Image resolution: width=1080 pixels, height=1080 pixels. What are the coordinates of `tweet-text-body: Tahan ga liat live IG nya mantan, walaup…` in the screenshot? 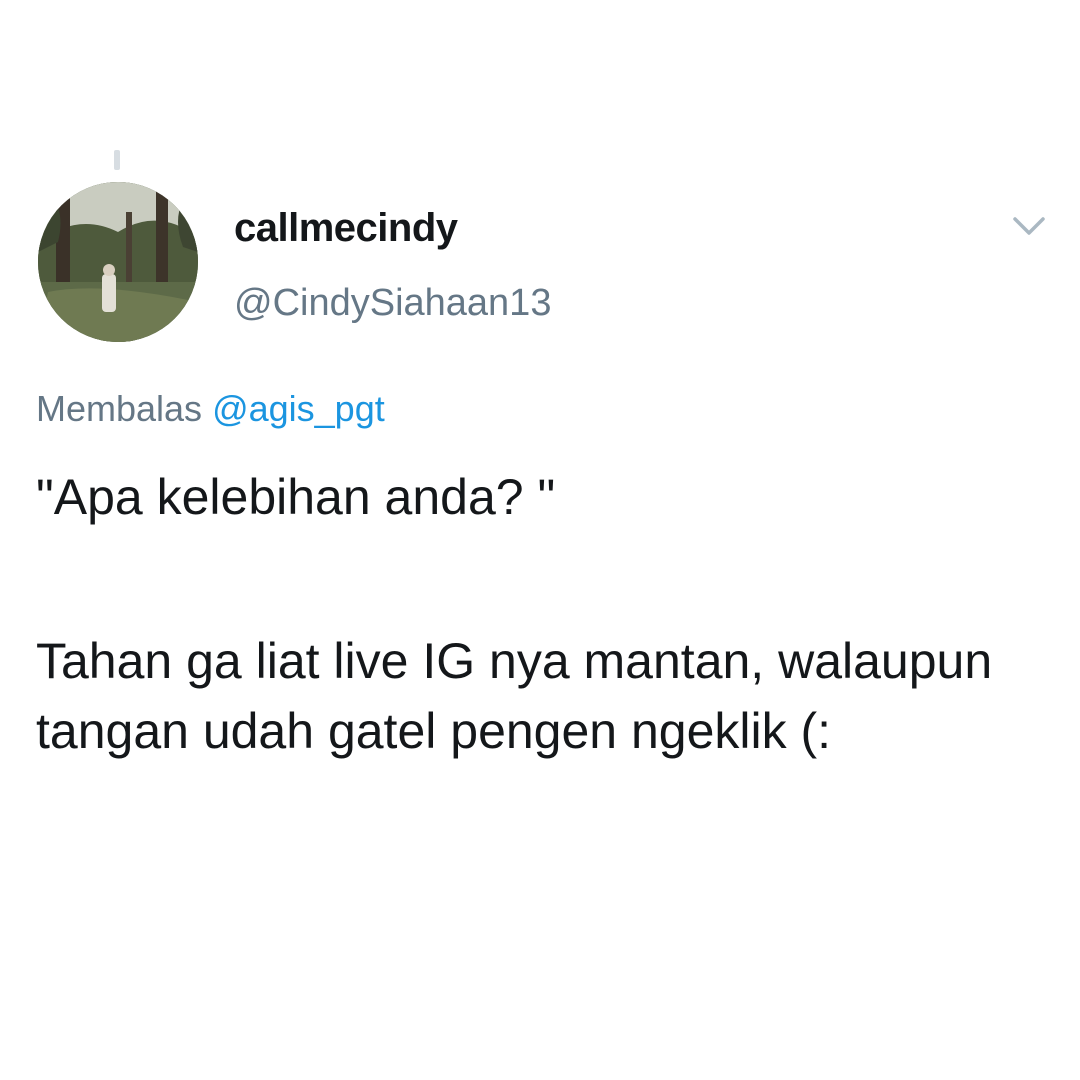 It's located at (514, 696).